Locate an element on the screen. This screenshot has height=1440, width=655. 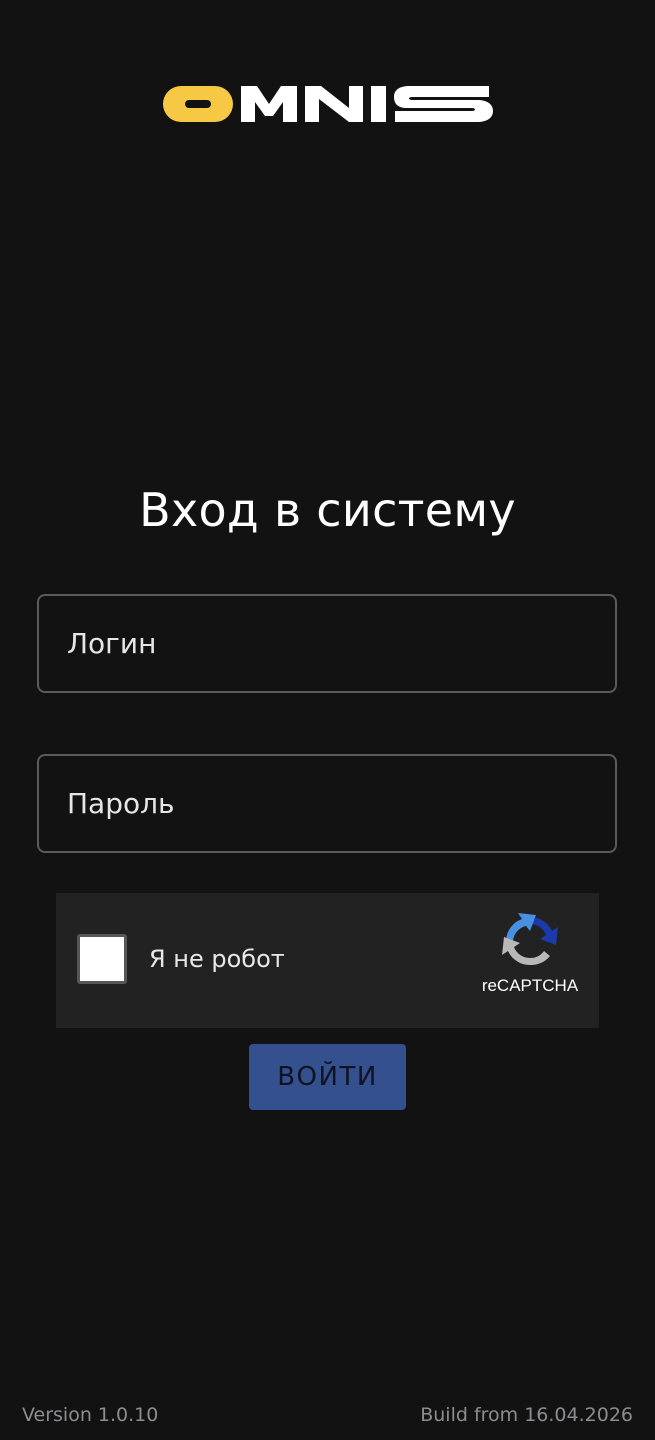
login-input is located at coordinates (327, 643).